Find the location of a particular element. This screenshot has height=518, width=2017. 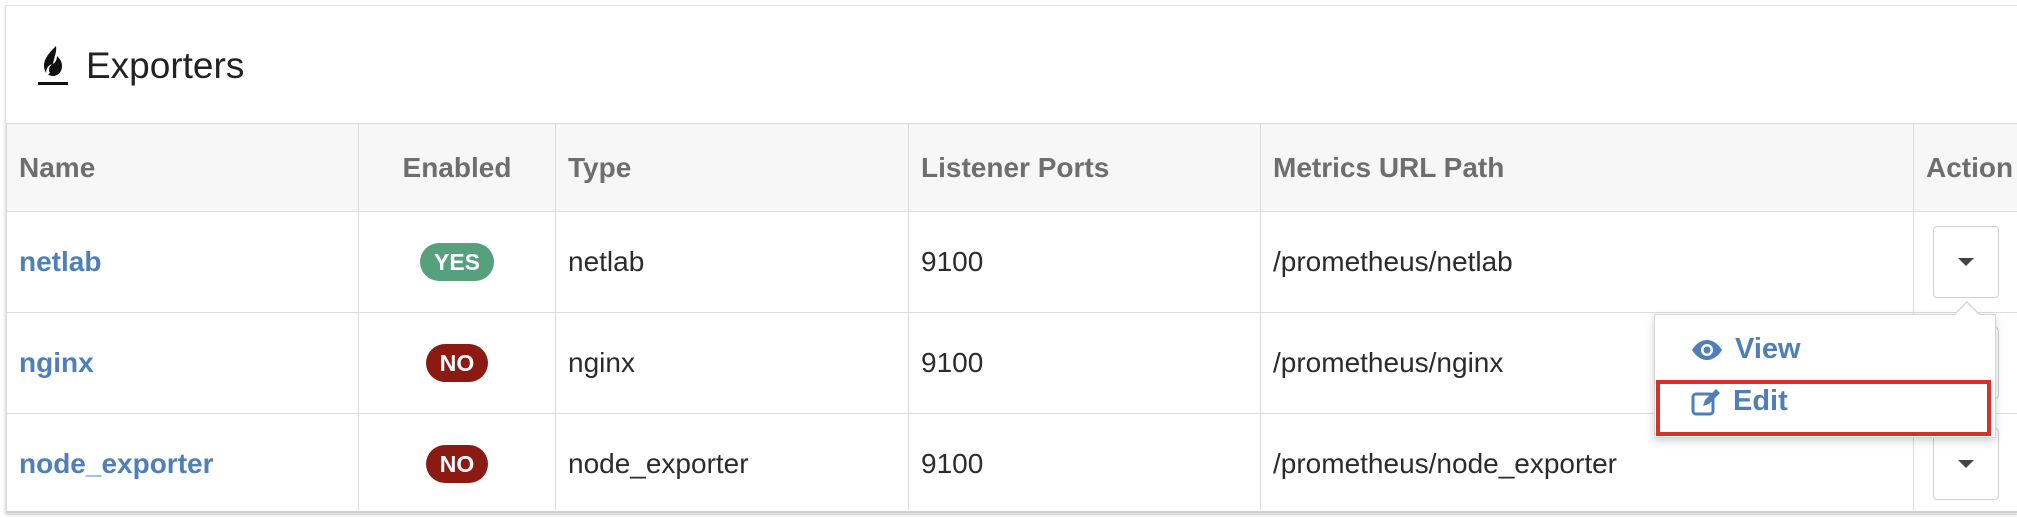

exporter-type: netlab is located at coordinates (732, 262).